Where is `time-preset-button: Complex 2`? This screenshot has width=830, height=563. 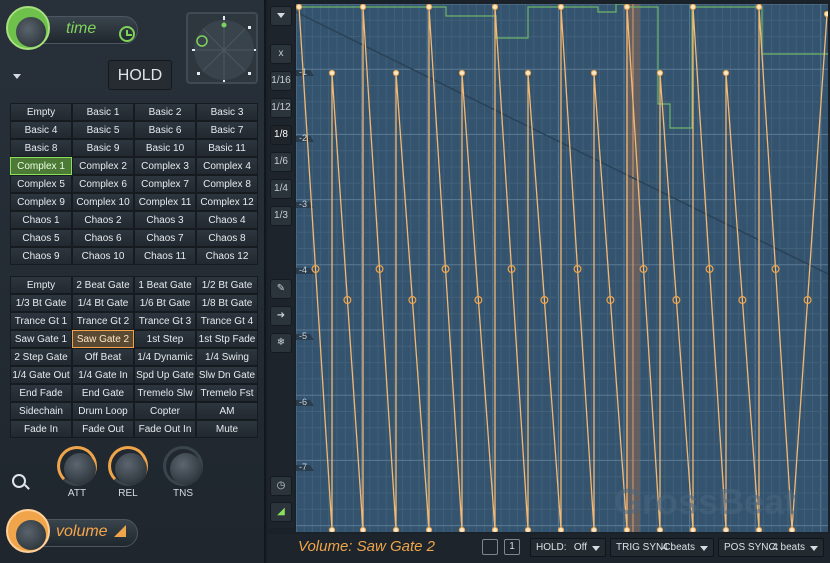
time-preset-button: Complex 2 is located at coordinates (103, 166).